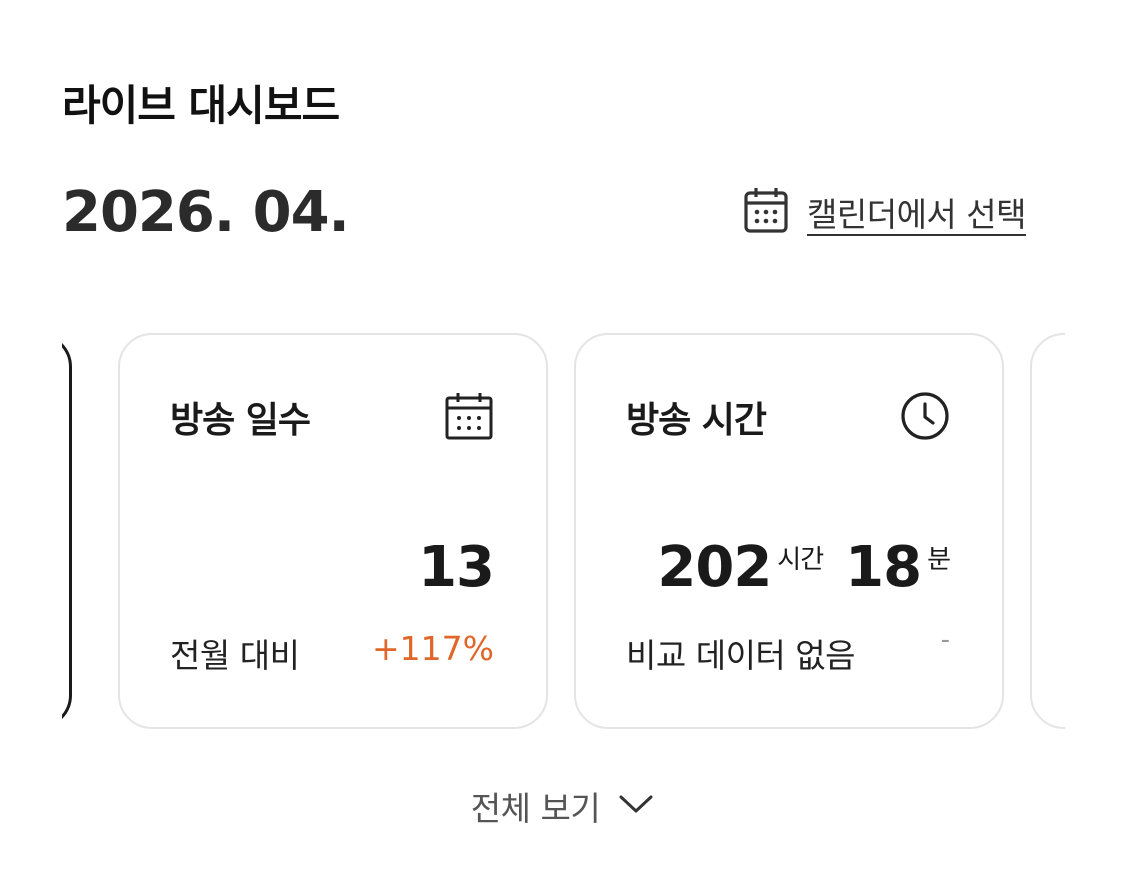 Image resolution: width=1125 pixels, height=882 pixels. Describe the element at coordinates (206, 212) in the screenshot. I see `selected-month: 2026. 04.` at that location.